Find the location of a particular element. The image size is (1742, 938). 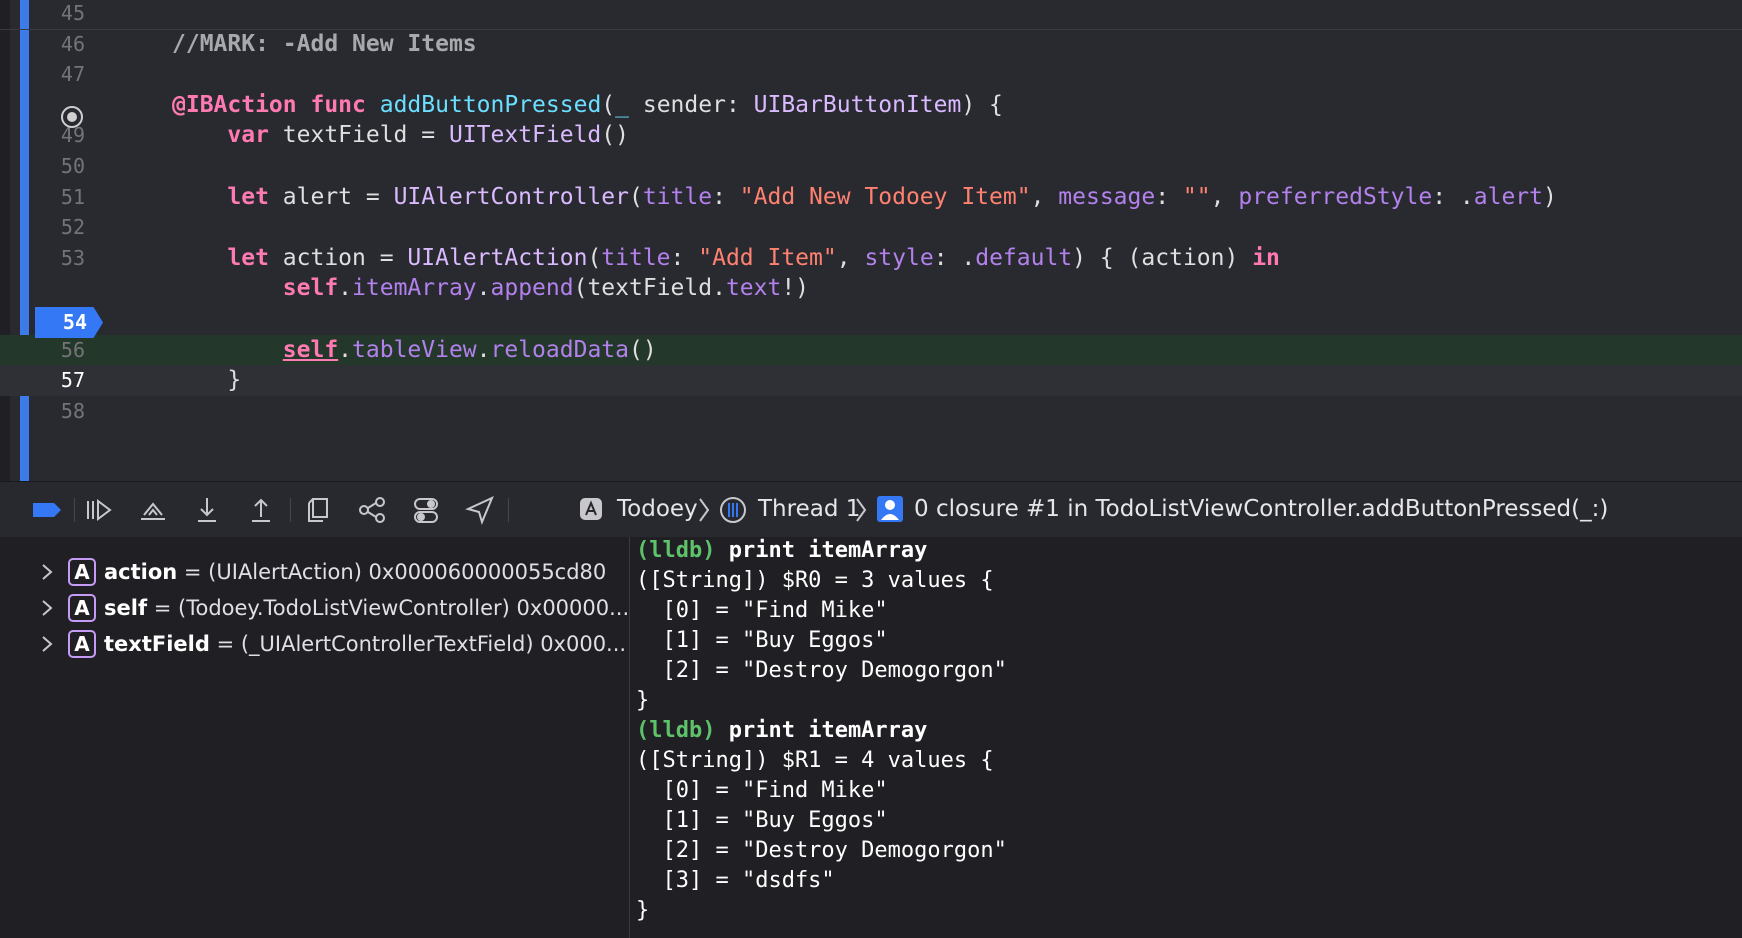

simulate-location-icon is located at coordinates (480, 510).